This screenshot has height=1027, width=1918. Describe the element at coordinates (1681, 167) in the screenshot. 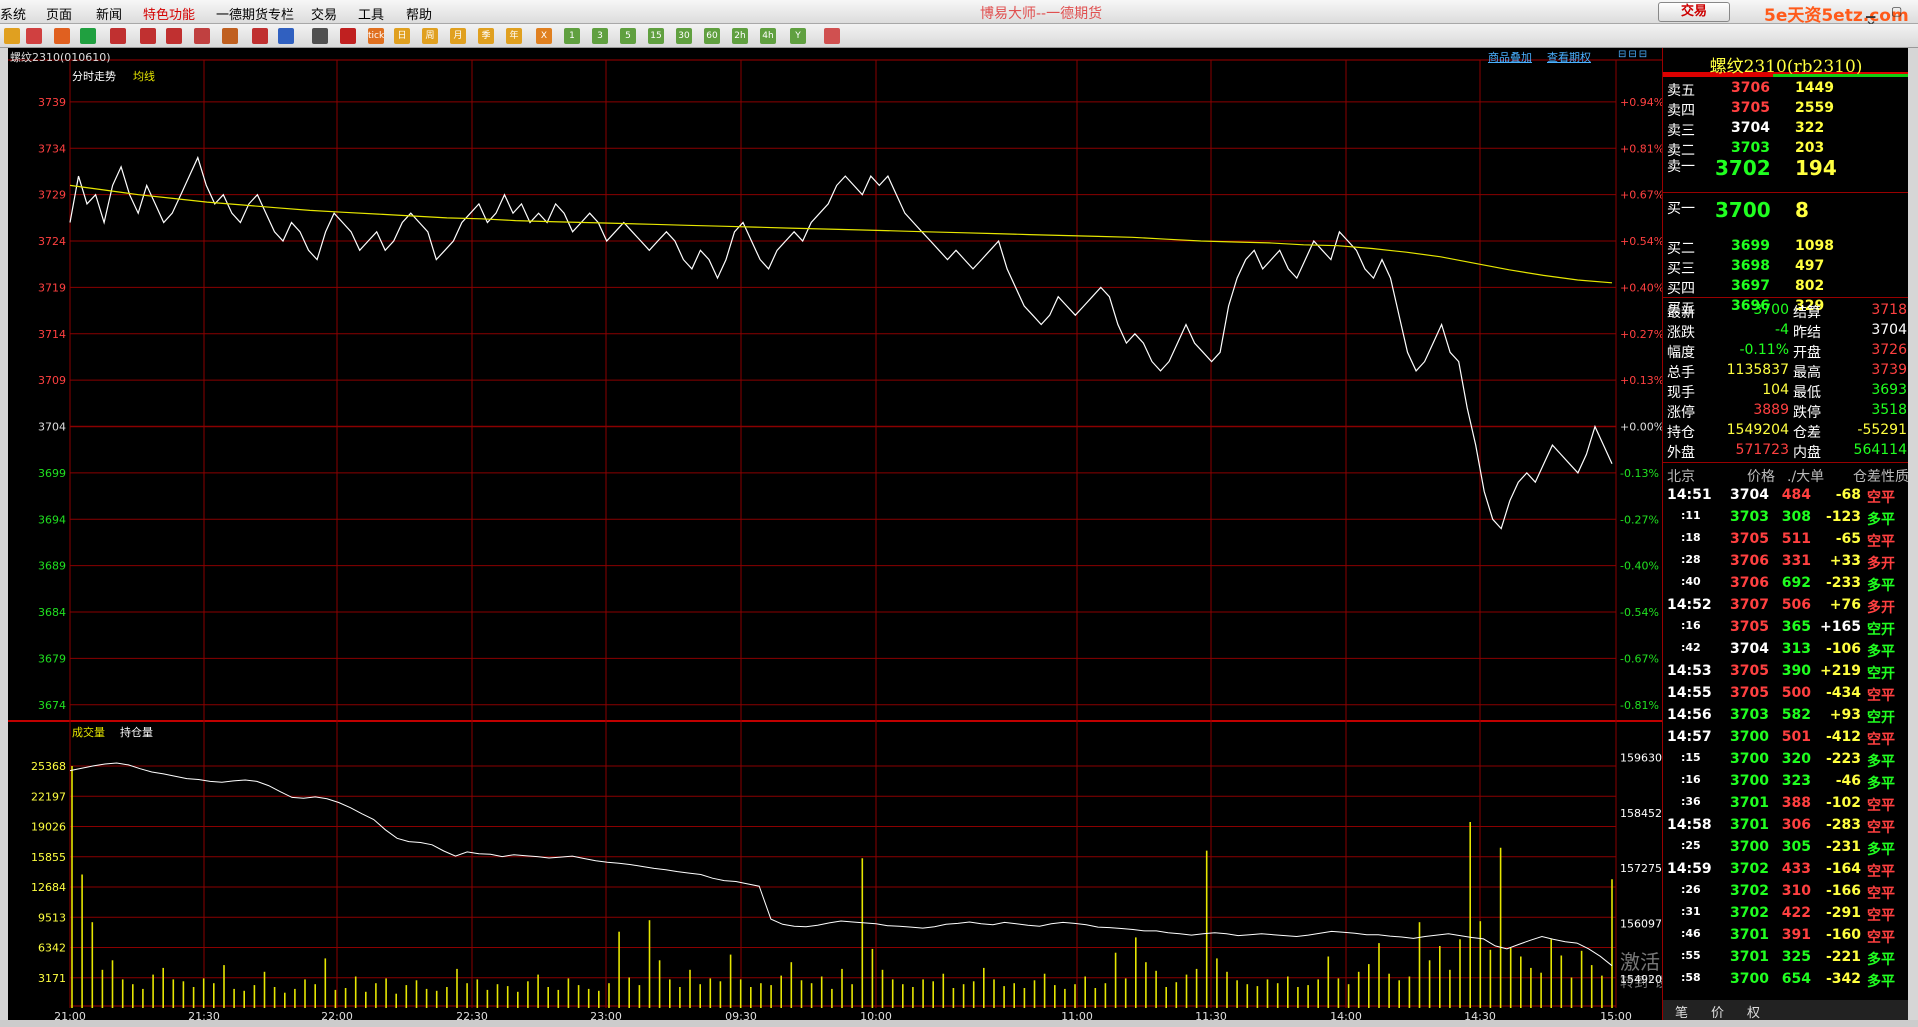

I see `ask-label: 卖一` at that location.